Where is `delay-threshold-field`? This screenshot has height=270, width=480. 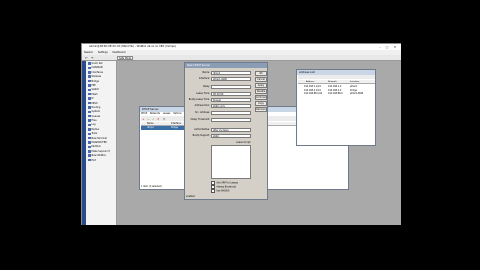 delay-threshold-field is located at coordinates (231, 120).